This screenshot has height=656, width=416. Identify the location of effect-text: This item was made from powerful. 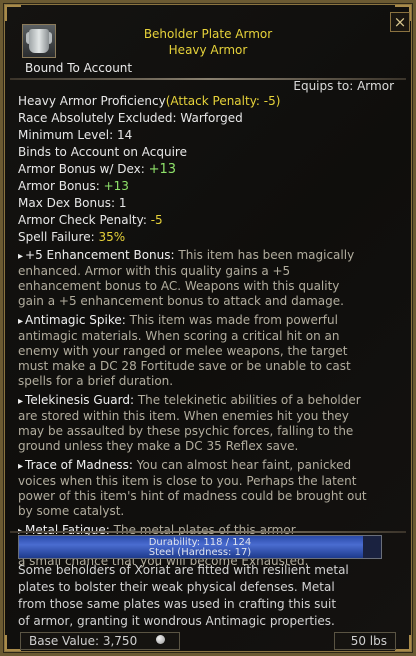
(231, 320).